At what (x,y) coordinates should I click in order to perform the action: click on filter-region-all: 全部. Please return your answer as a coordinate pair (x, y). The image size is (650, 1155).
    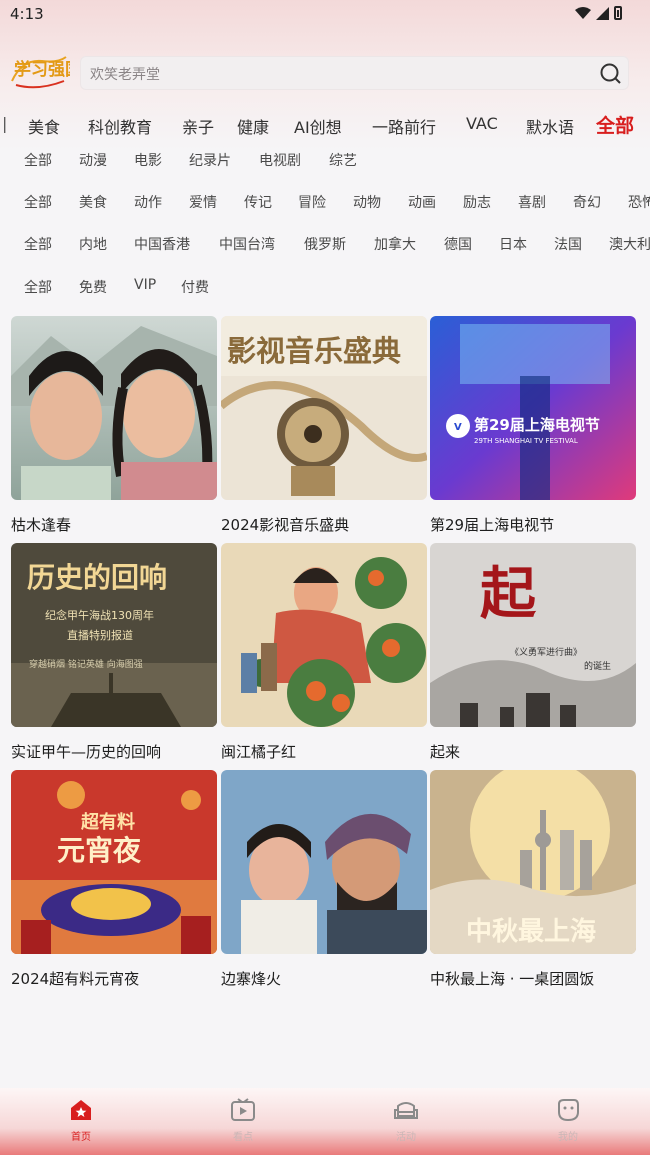
    Looking at the image, I should click on (38, 244).